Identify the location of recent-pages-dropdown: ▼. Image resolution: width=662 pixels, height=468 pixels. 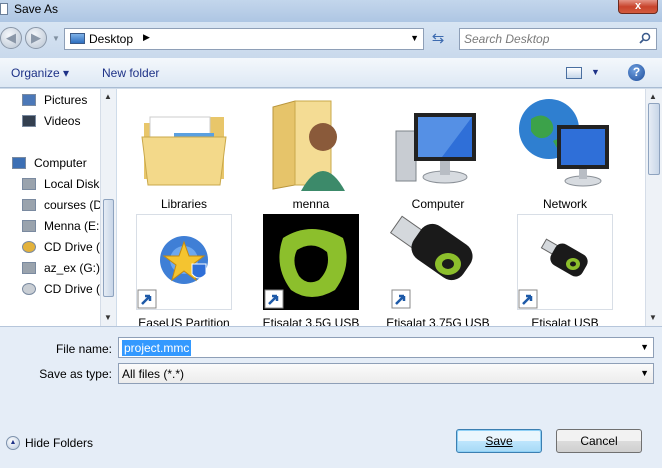
(56, 38).